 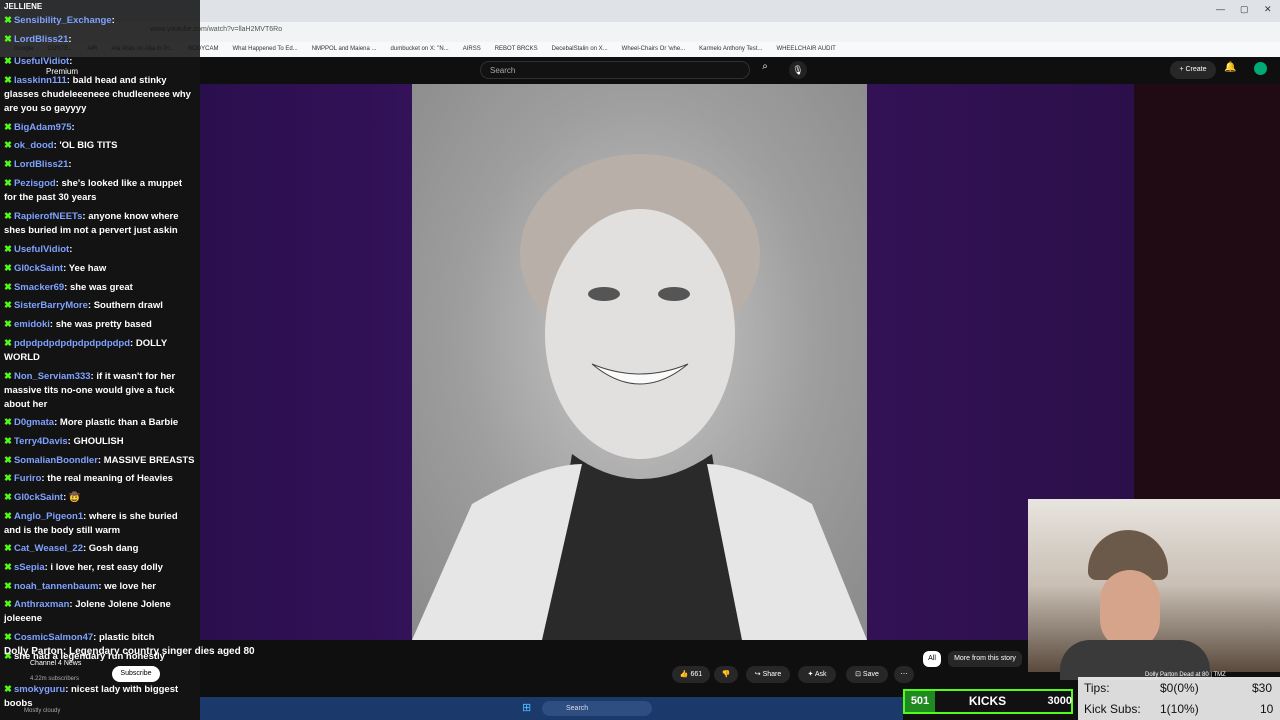 I want to click on chat-text: MASSIVE BREASTS, so click(x=149, y=460).